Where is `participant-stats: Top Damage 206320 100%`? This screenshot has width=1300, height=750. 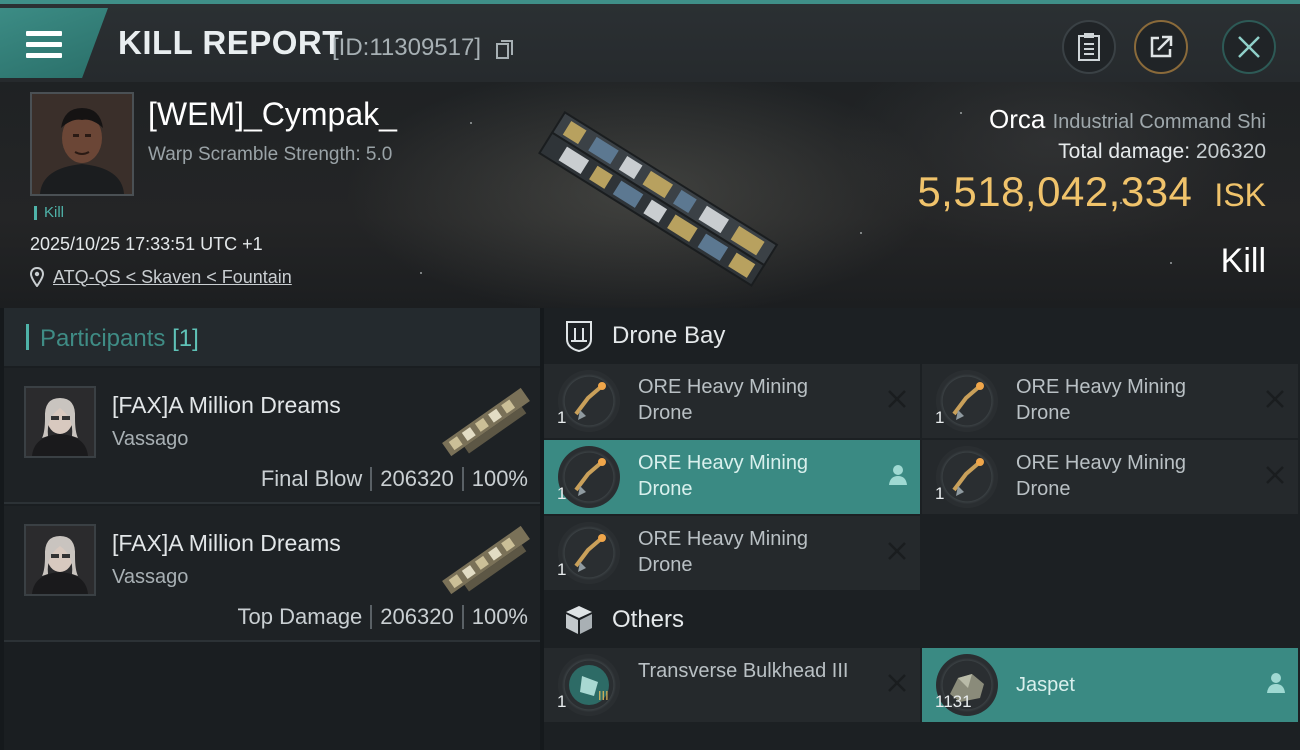 participant-stats: Top Damage 206320 100% is located at coordinates (383, 617).